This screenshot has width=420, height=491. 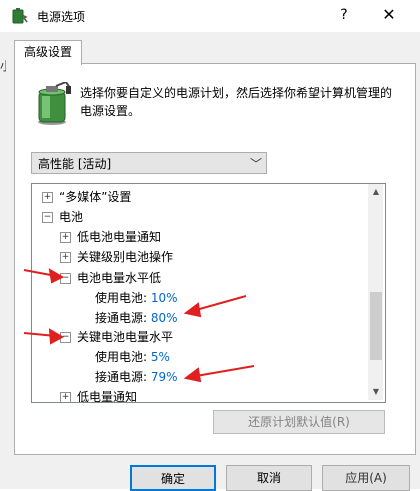 I want to click on tree-item: − 关键电池电量水平, so click(x=116, y=337).